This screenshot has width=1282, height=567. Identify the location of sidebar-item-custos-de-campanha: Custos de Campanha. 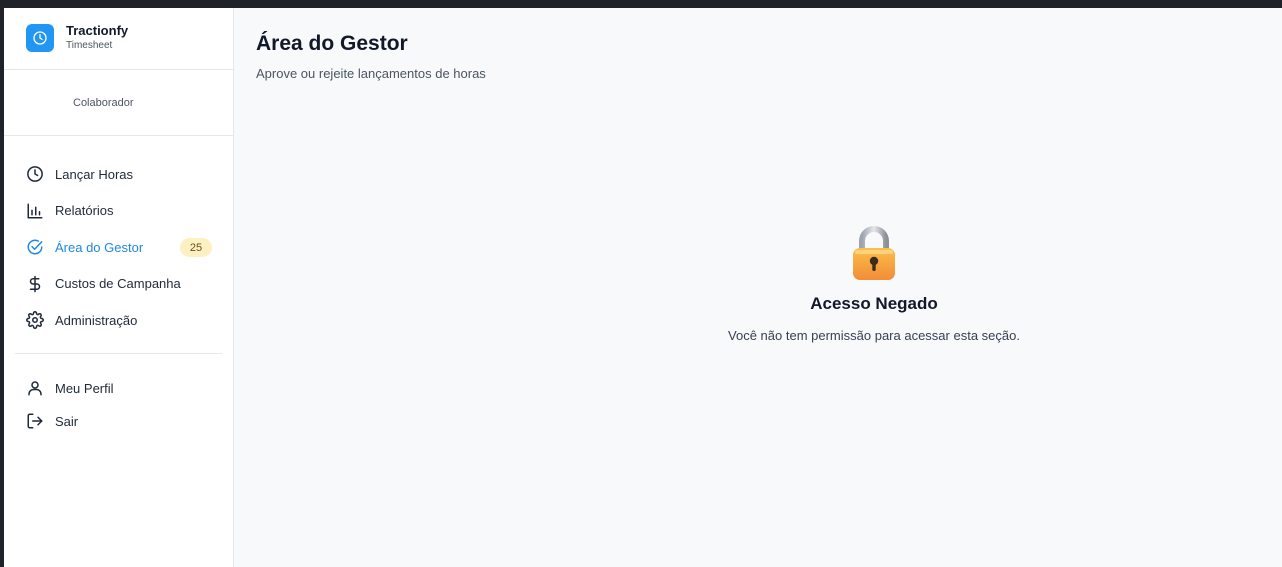
(118, 284).